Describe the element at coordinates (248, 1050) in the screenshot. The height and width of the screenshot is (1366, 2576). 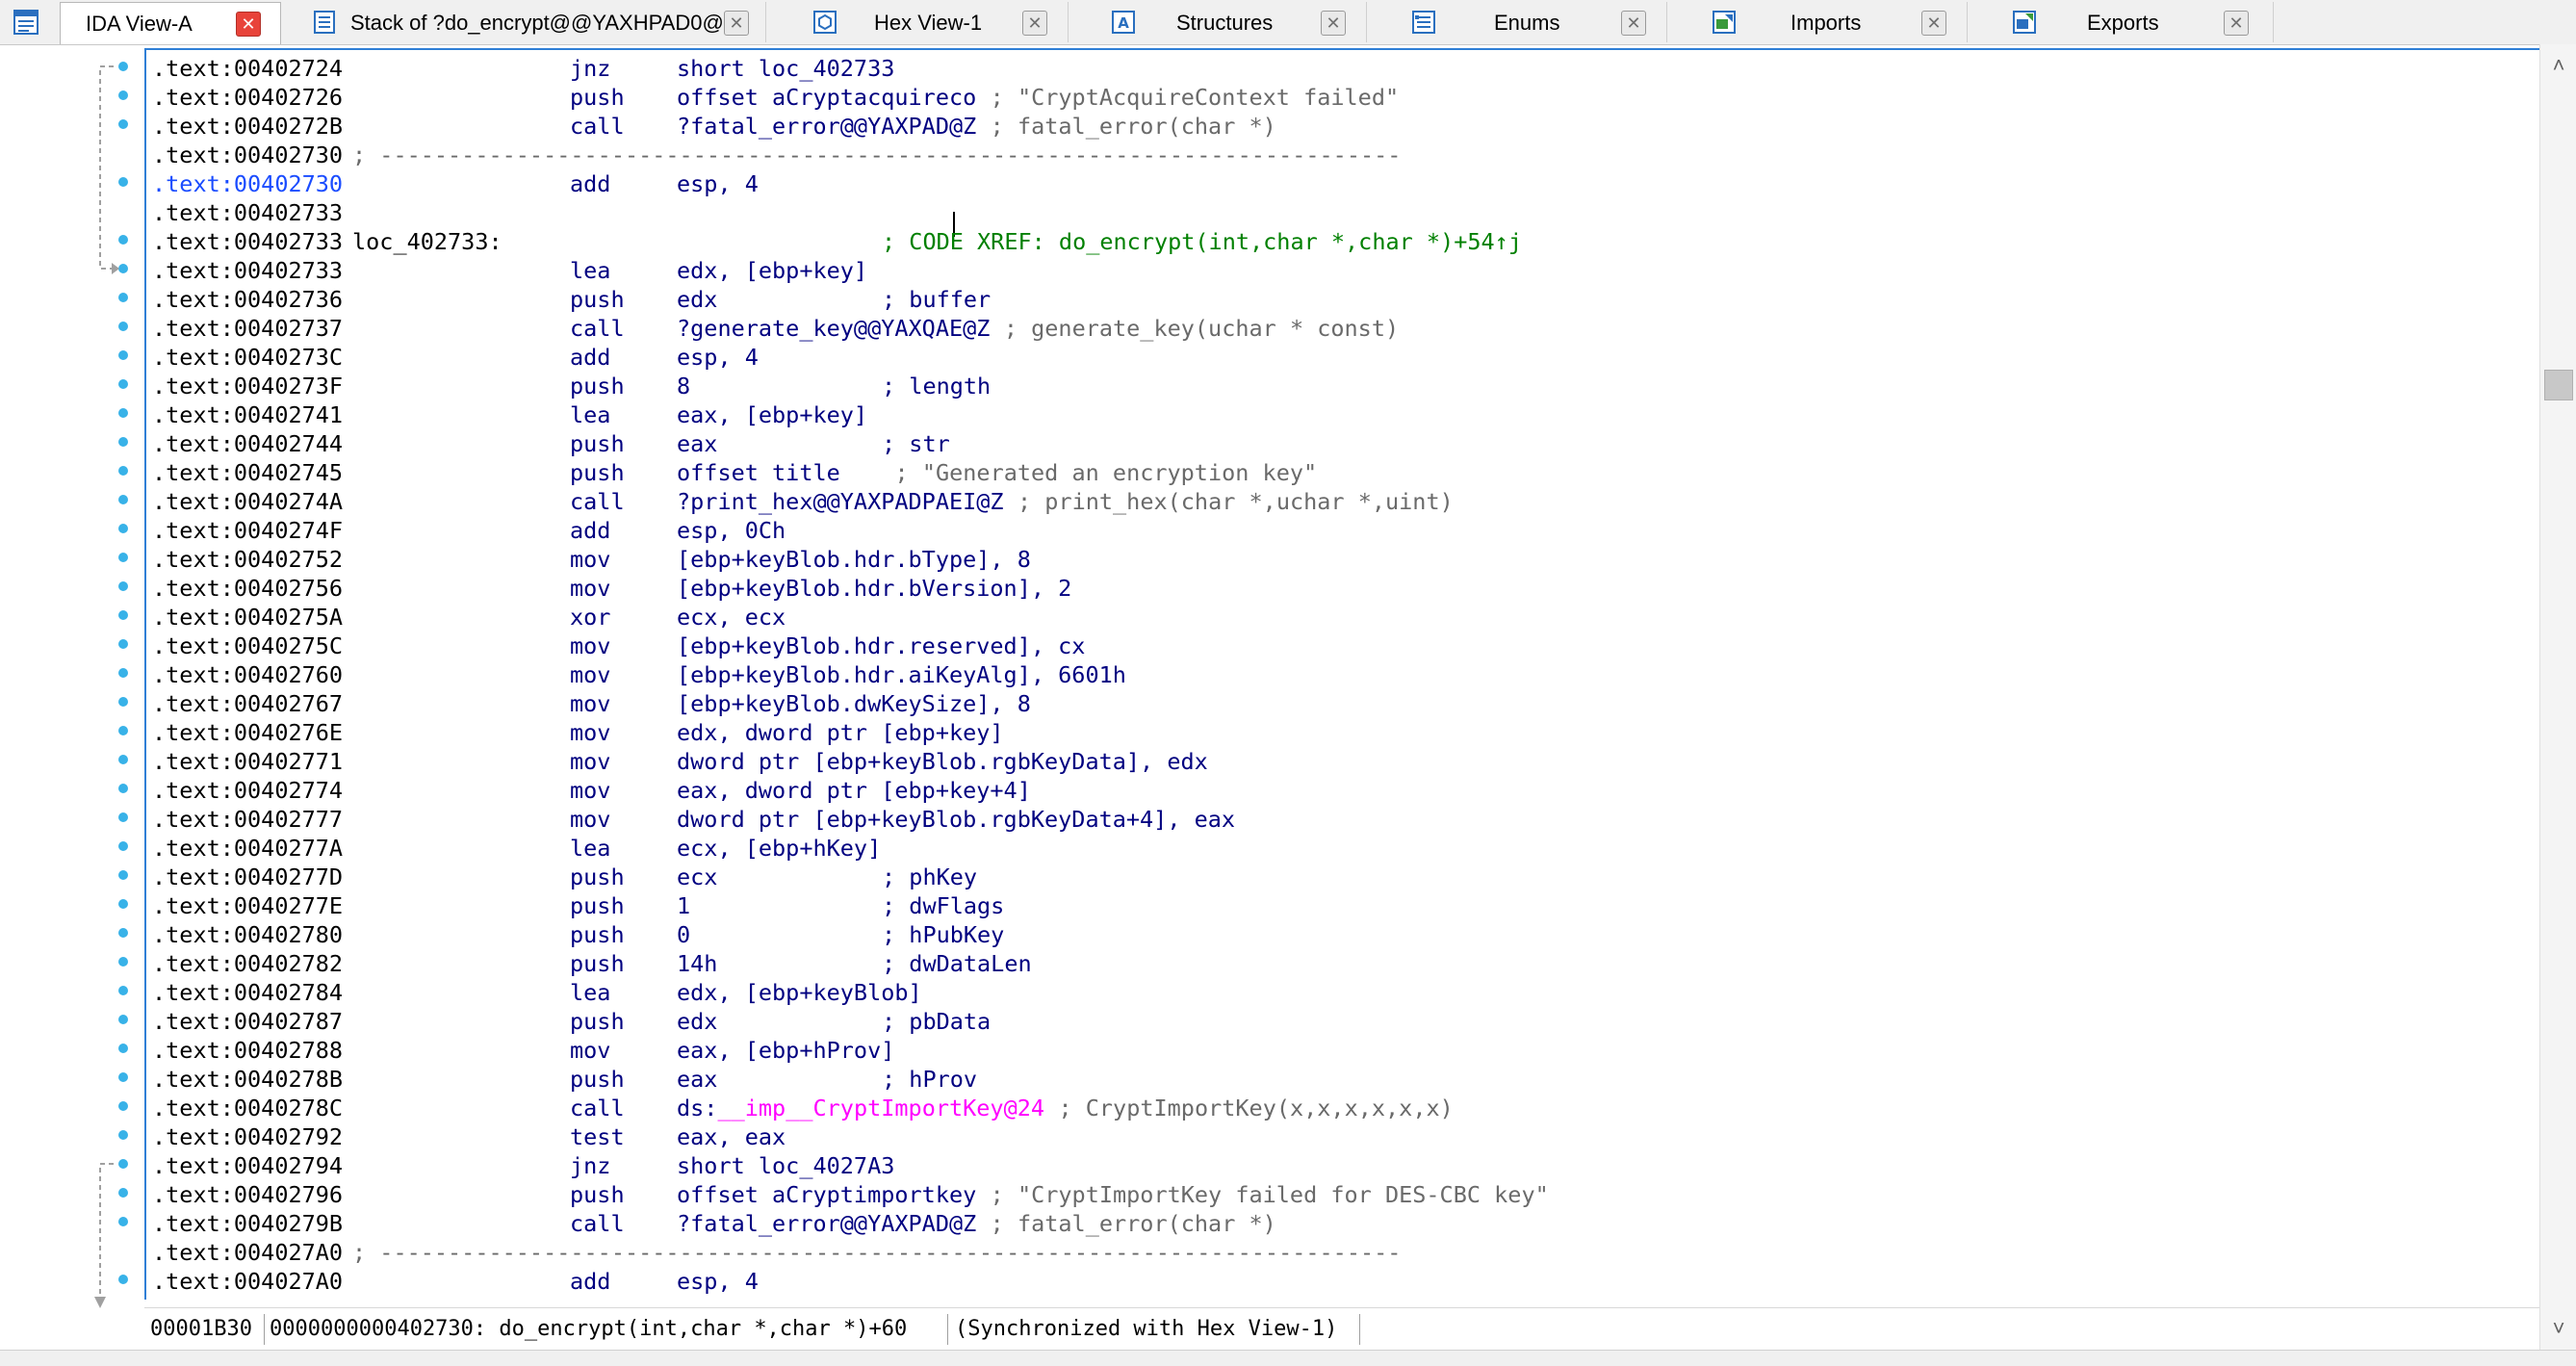
I see `address: .text:00402788` at that location.